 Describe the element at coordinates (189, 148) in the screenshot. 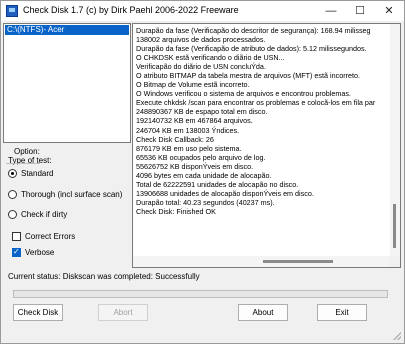

I see `log-line: 876179 KB em uso pelo sistema.` at that location.